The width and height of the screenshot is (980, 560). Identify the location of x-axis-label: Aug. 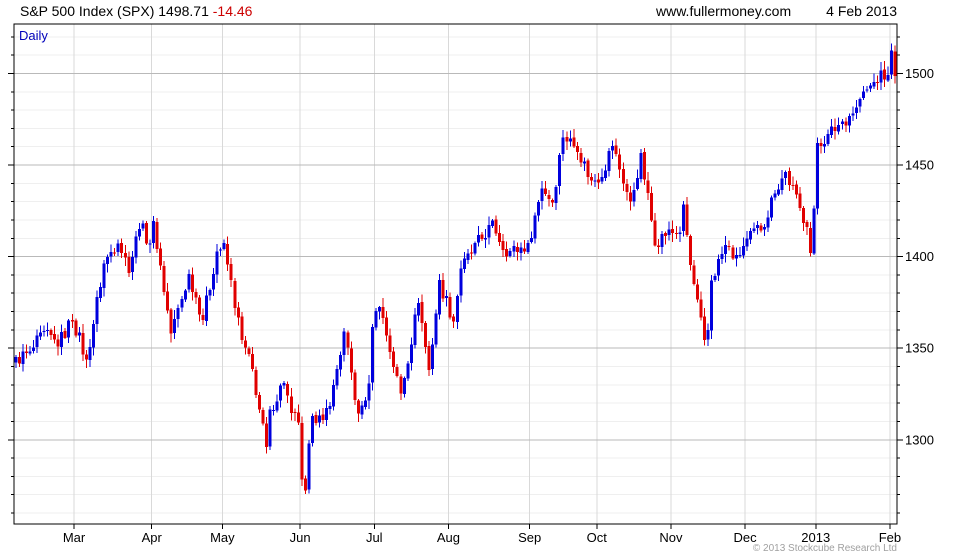
(448, 537).